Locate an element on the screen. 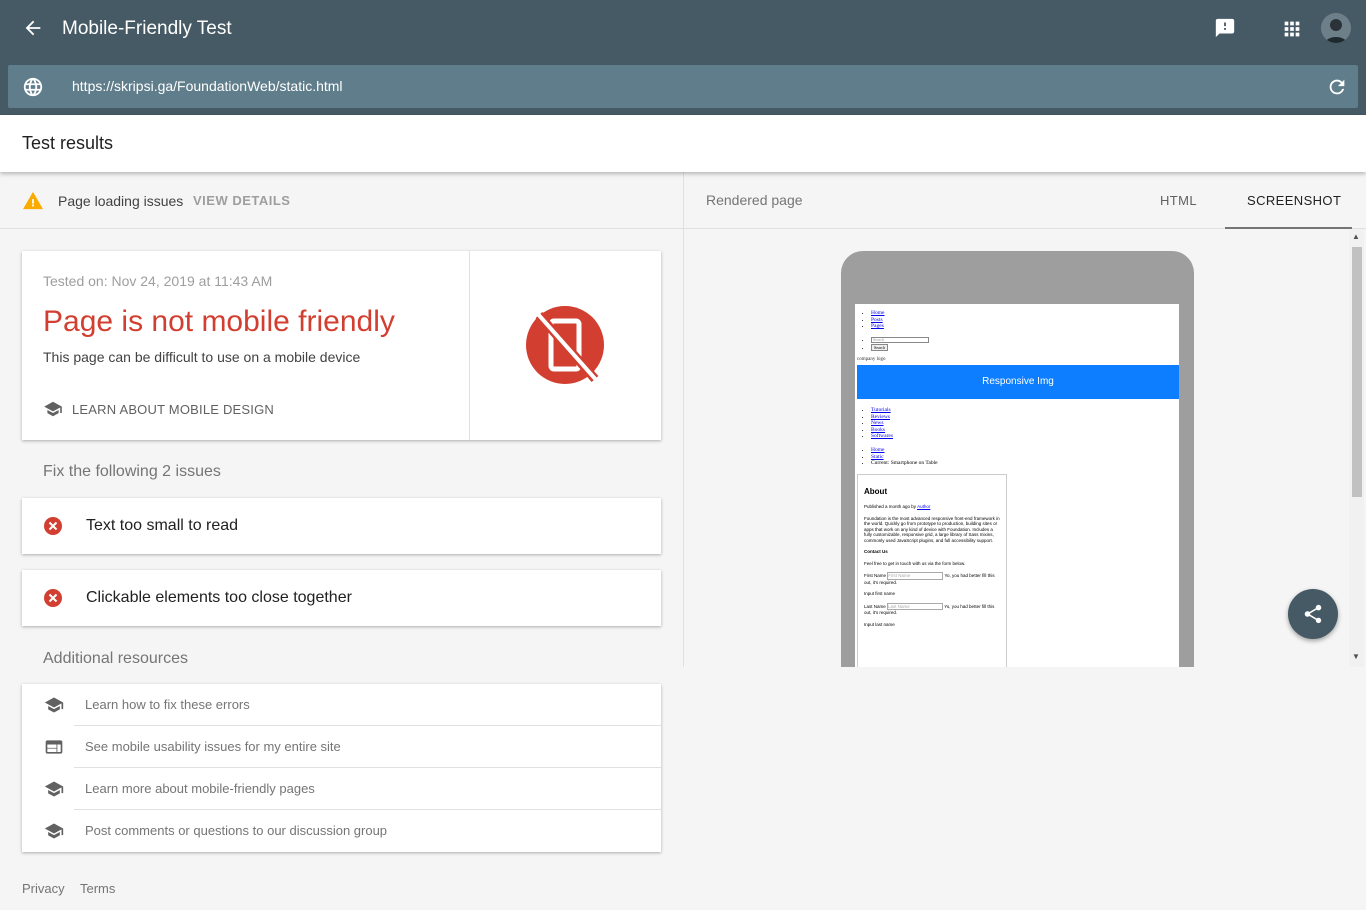  preview-search-button: Search is located at coordinates (879, 347).